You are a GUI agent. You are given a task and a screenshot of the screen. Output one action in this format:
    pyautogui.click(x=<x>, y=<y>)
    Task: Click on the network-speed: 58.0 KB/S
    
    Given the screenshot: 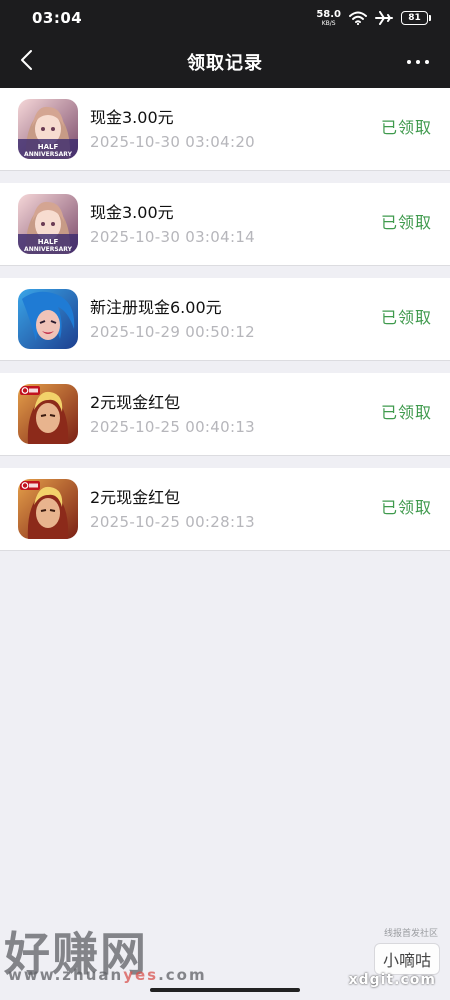 What is the action you would take?
    pyautogui.click(x=328, y=17)
    